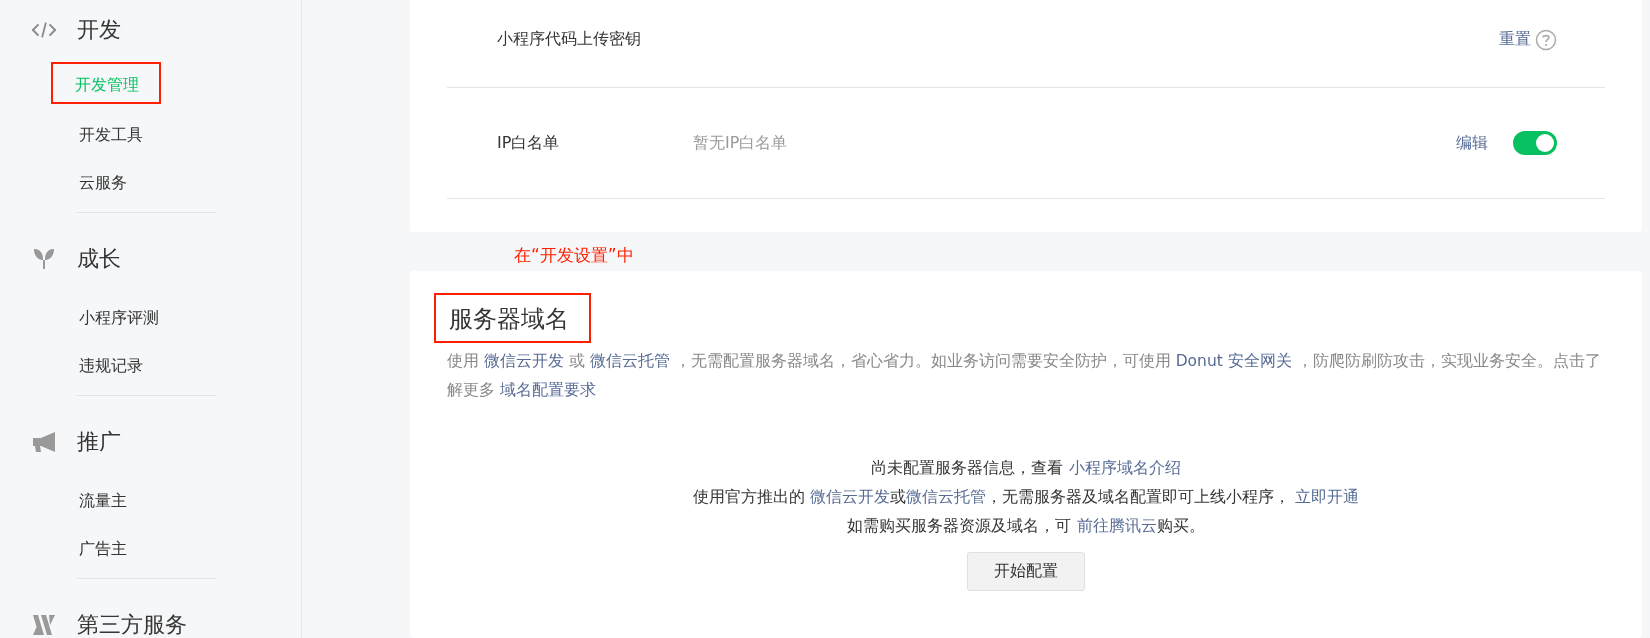 The image size is (1650, 638). I want to click on text-link: 前往腾讯云, so click(1116, 525).